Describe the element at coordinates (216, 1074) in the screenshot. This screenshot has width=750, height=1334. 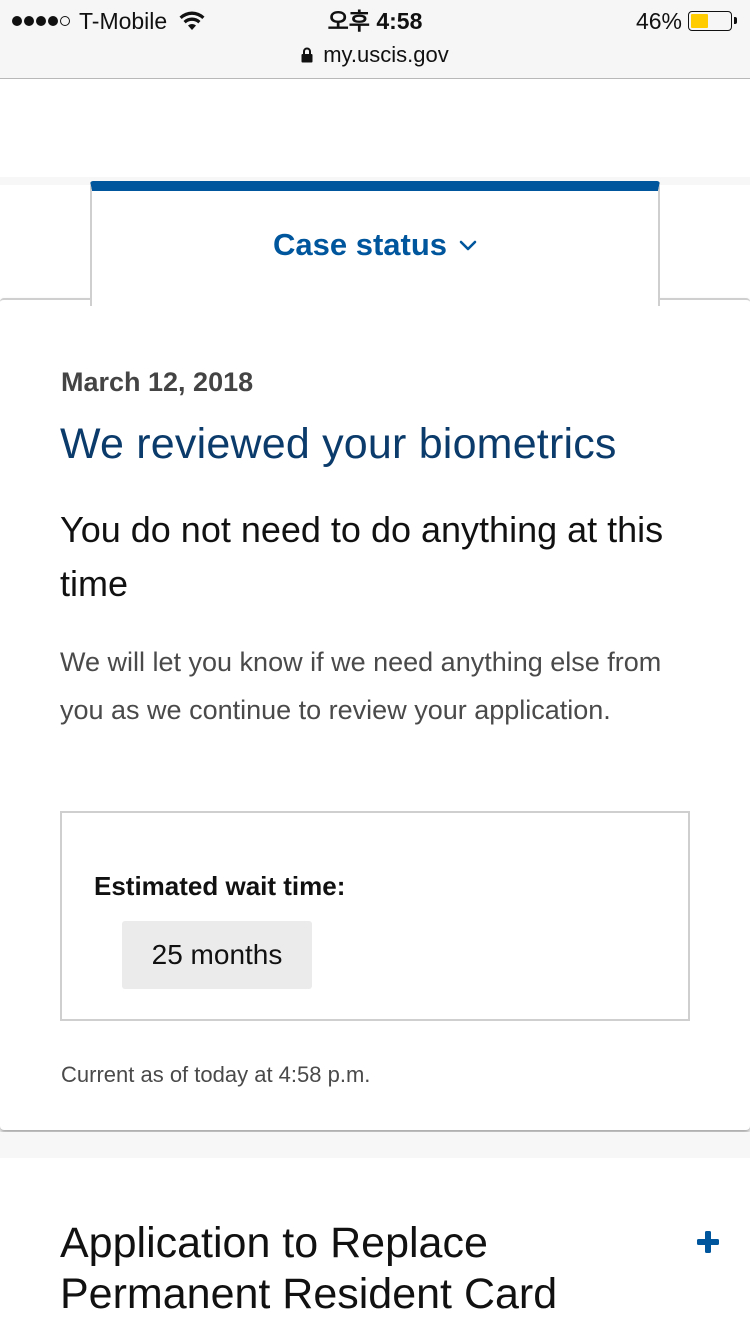
I see `last-updated-text: Current as of today at 4:58 p.m.` at that location.